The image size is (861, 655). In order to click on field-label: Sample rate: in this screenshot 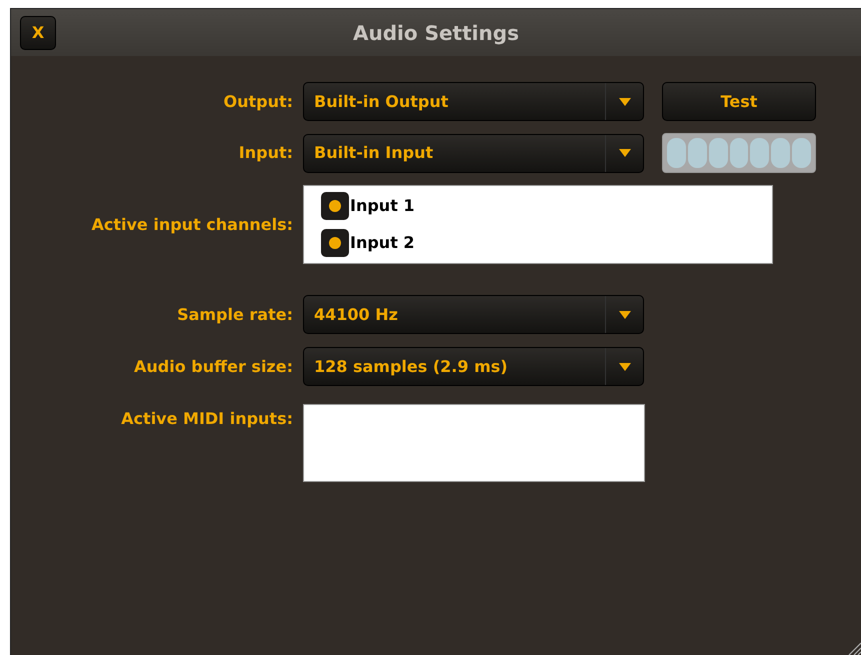, I will do `click(235, 314)`.